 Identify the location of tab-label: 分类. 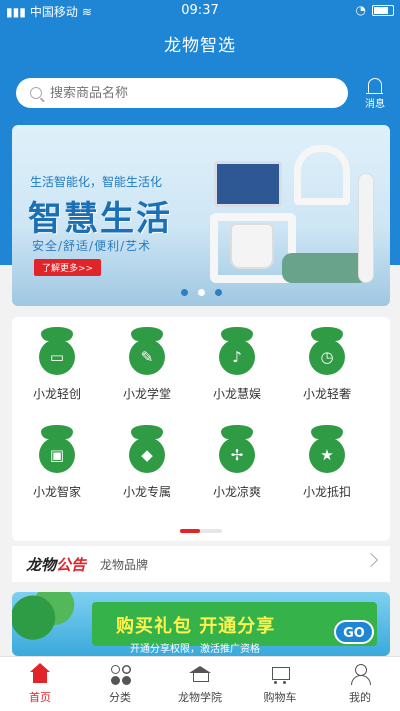
(120, 697).